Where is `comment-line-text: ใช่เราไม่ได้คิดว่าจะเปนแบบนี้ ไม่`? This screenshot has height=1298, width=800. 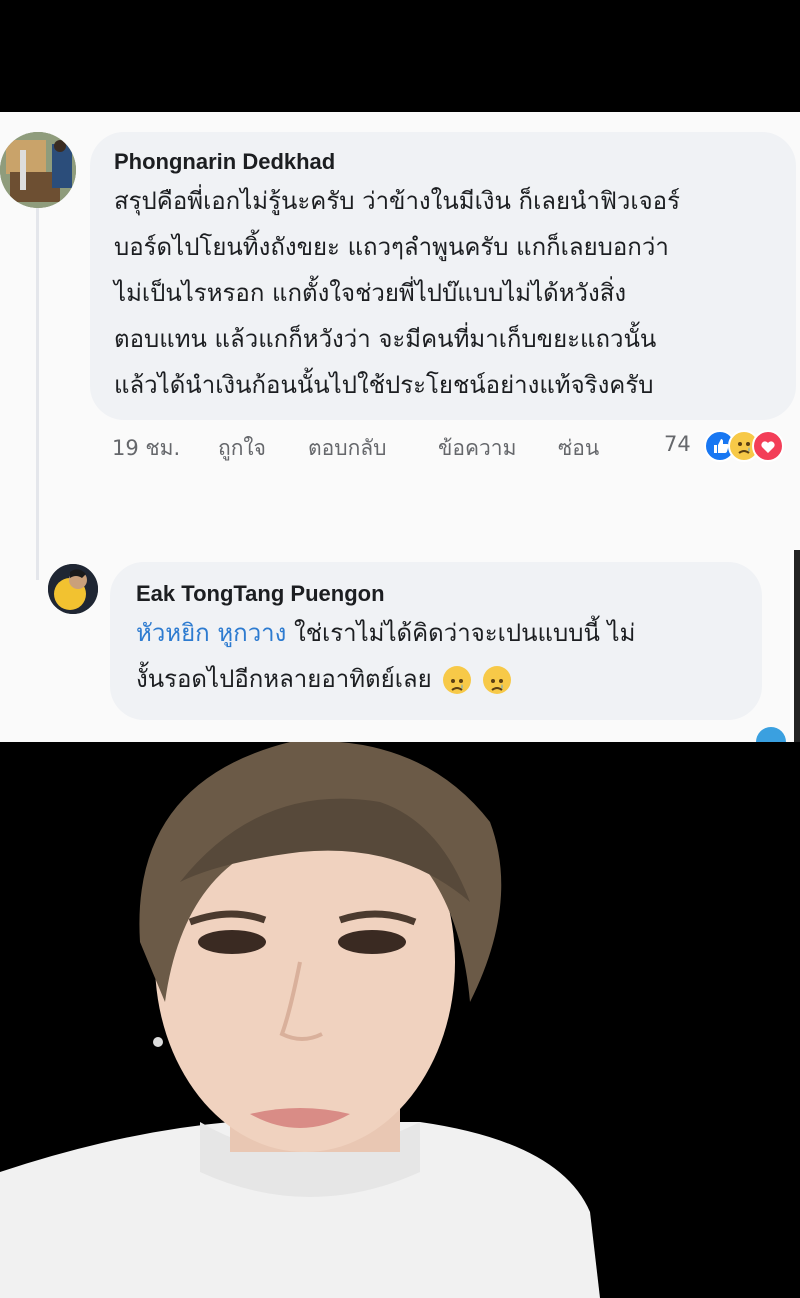 comment-line-text: ใช่เราไม่ได้คิดว่าจะเปนแบบนี้ ไม่ is located at coordinates (461, 633).